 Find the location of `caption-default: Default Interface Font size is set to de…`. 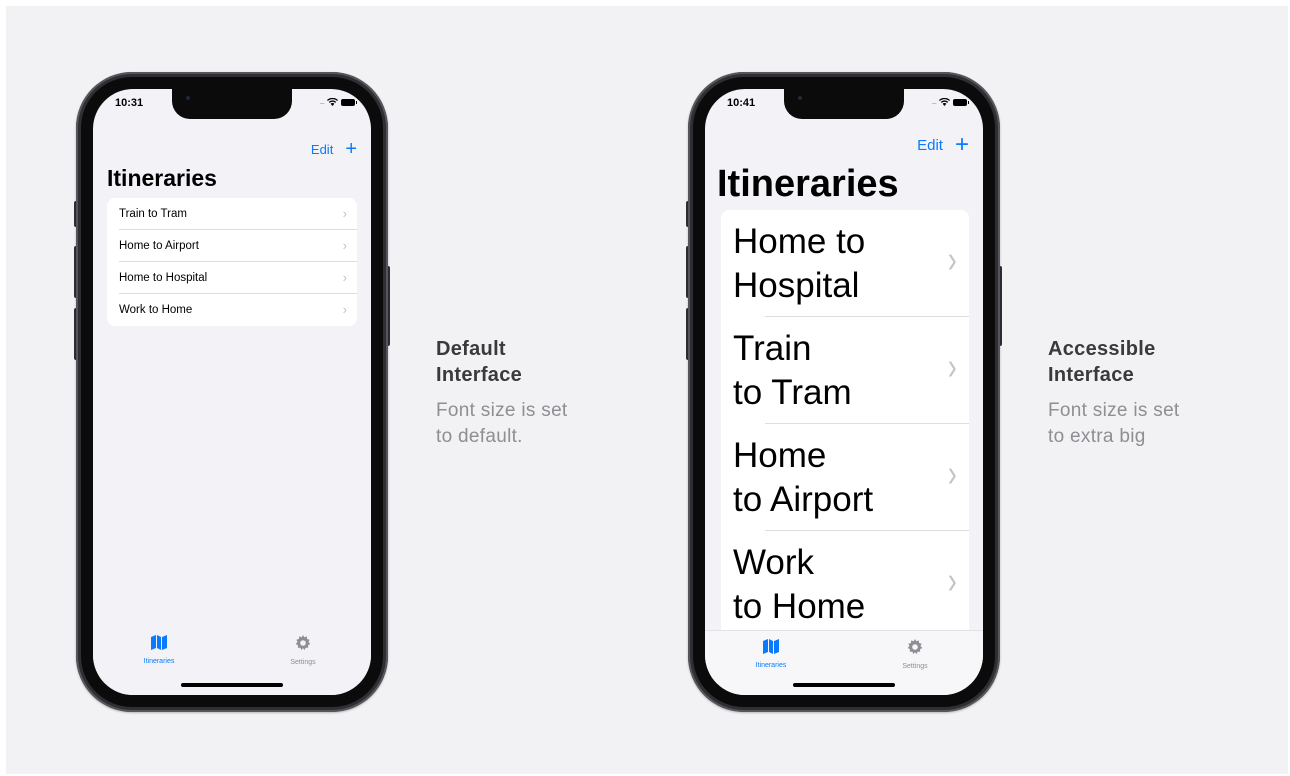

caption-default: Default Interface Font size is set to de… is located at coordinates (536, 393).